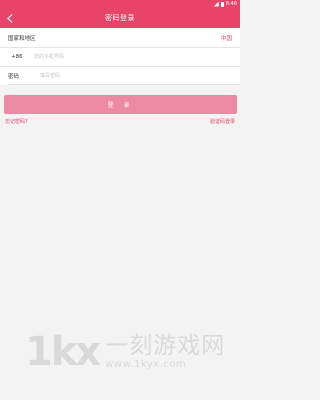 This screenshot has height=400, width=320. Describe the element at coordinates (222, 121) in the screenshot. I see `code-login-link: 验证码登录` at that location.